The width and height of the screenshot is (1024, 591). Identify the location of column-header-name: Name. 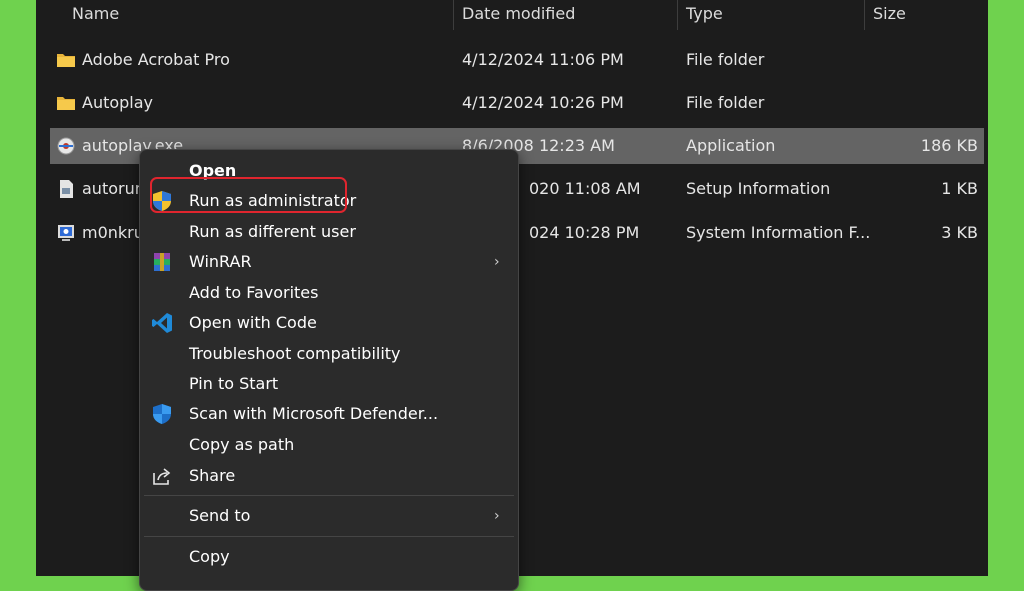
(95, 15).